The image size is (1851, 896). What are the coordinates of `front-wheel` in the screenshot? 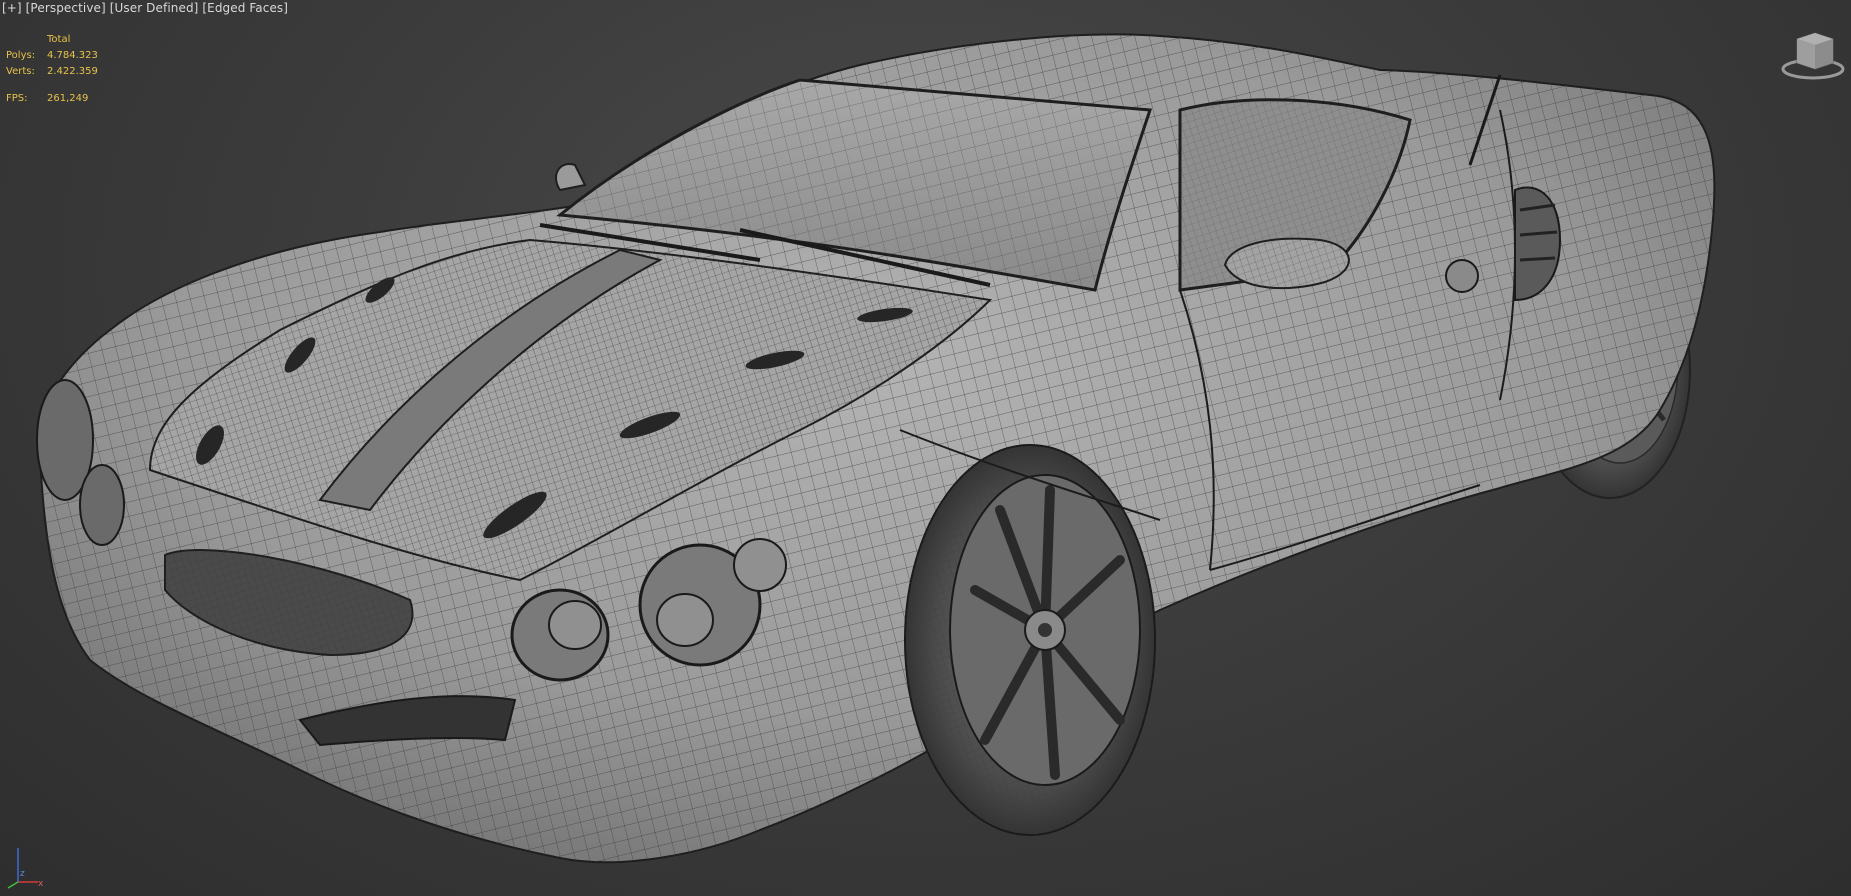 It's located at (1030, 640).